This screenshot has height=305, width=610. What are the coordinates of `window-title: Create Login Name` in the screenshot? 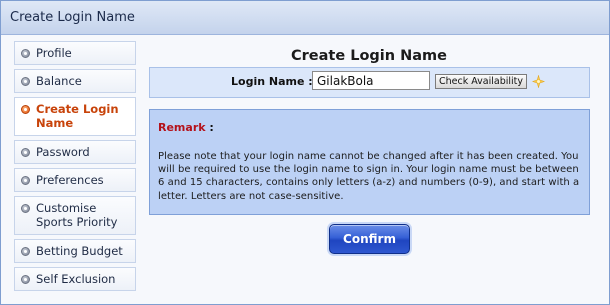 It's located at (72, 17).